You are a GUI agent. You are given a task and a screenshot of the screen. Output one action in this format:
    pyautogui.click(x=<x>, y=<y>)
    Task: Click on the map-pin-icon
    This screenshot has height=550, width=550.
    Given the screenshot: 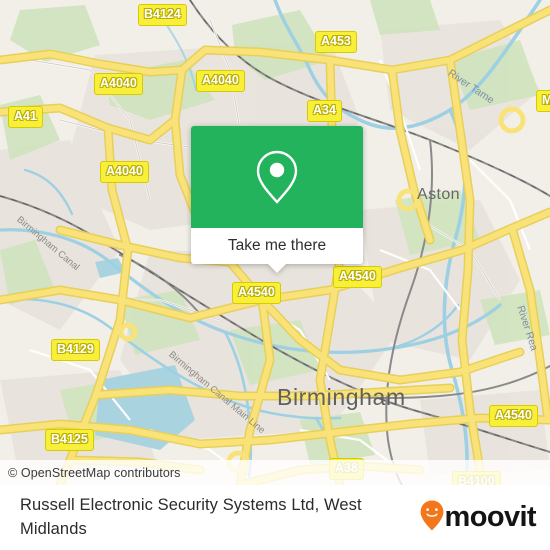 What is the action you would take?
    pyautogui.click(x=277, y=177)
    